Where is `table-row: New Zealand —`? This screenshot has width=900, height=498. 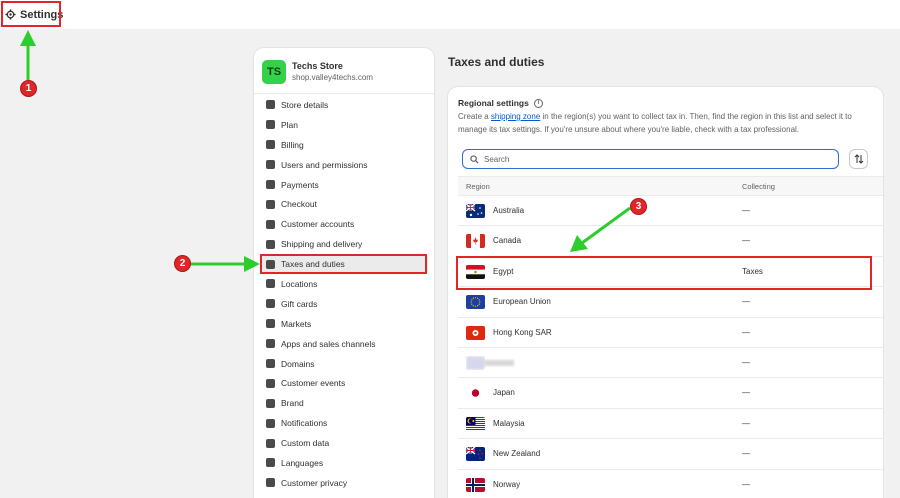 table-row: New Zealand — is located at coordinates (670, 454).